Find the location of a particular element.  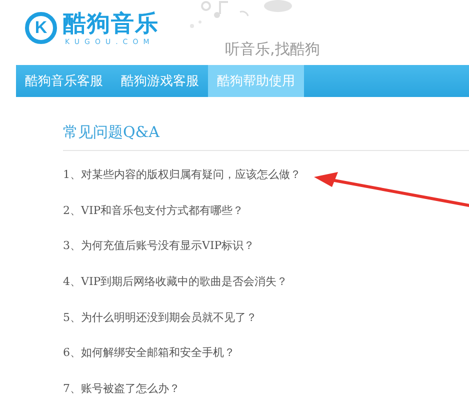

slogan: 听音乐,找酷狗 is located at coordinates (272, 49).